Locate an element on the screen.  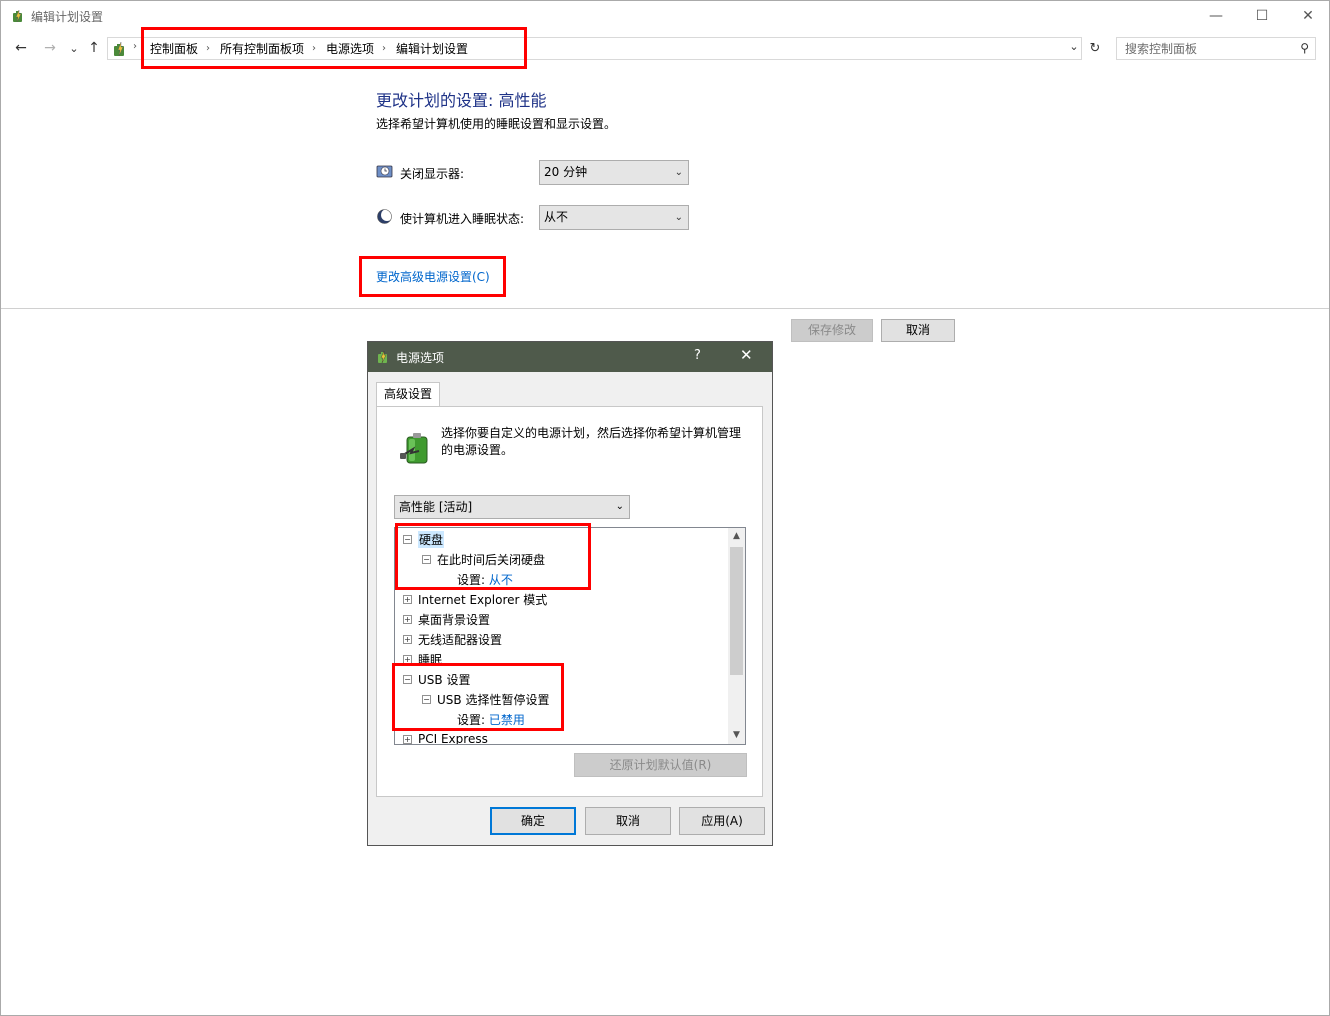
search-icon: ⚲ is located at coordinates (1304, 48).